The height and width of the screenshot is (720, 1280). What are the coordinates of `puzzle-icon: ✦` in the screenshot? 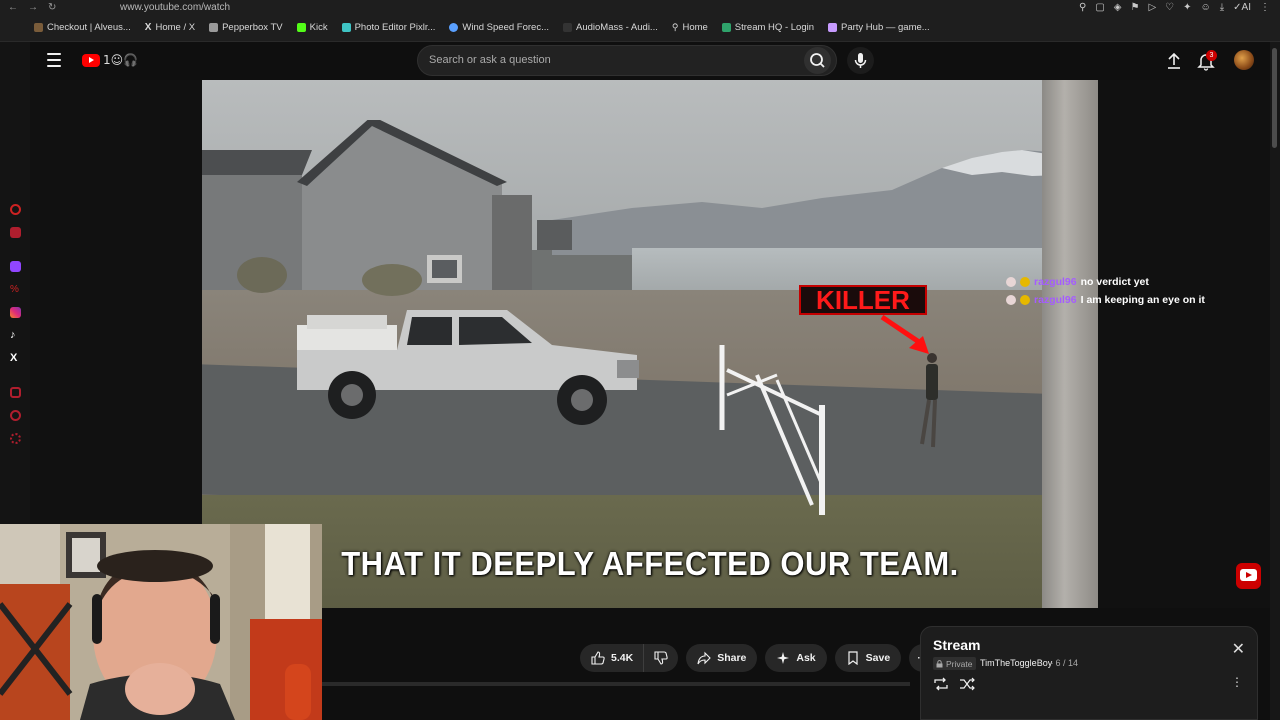 It's located at (1187, 7).